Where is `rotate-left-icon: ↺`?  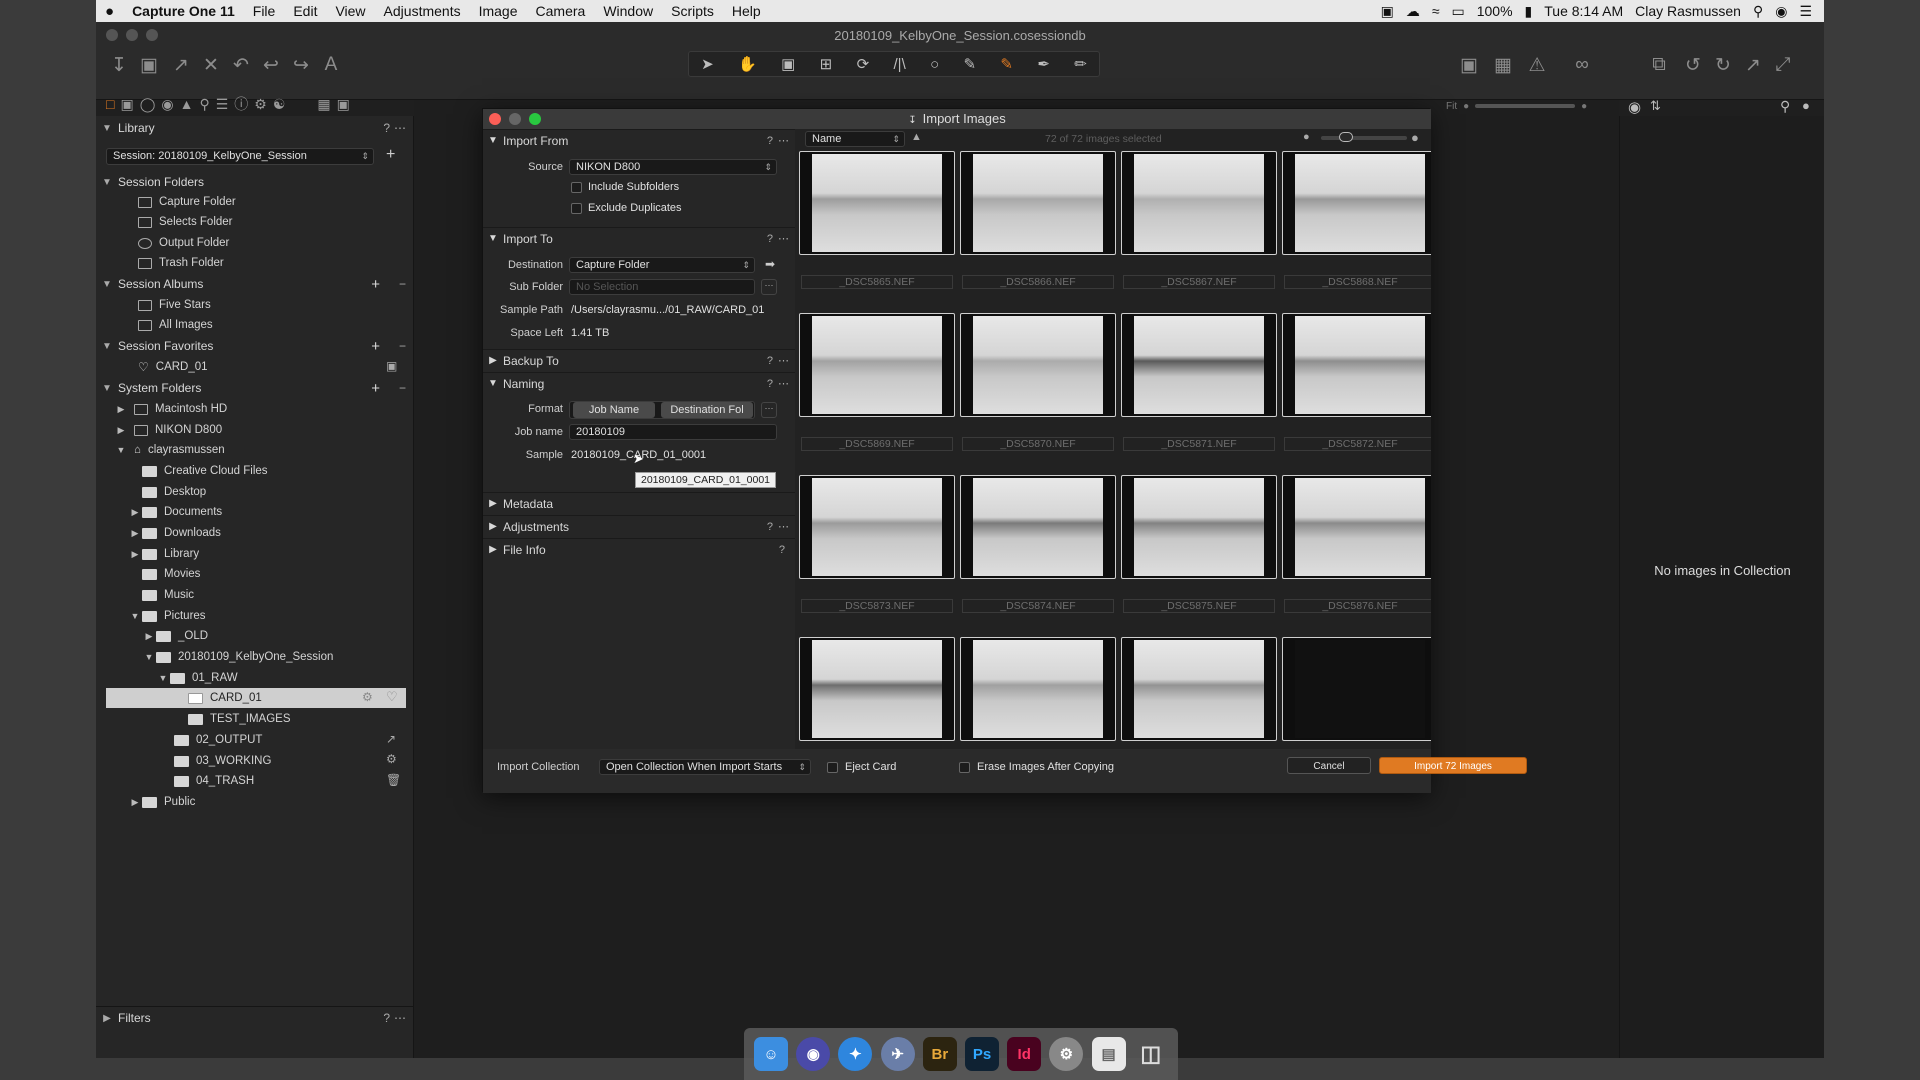 rotate-left-icon: ↺ is located at coordinates (1693, 65).